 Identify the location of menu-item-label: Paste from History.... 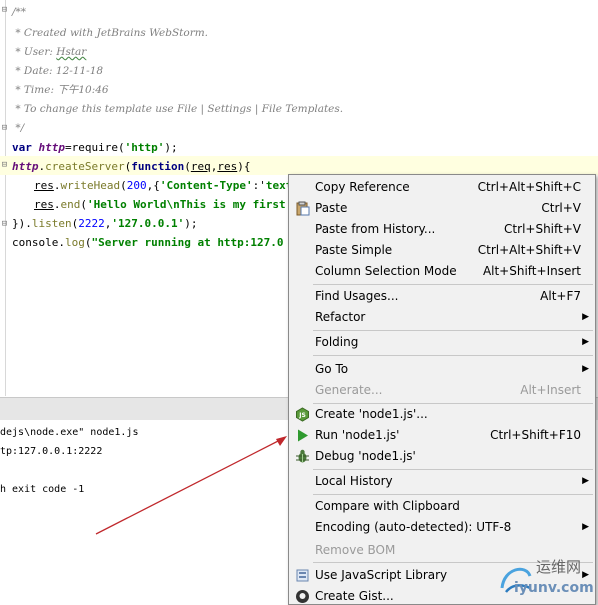
(375, 229).